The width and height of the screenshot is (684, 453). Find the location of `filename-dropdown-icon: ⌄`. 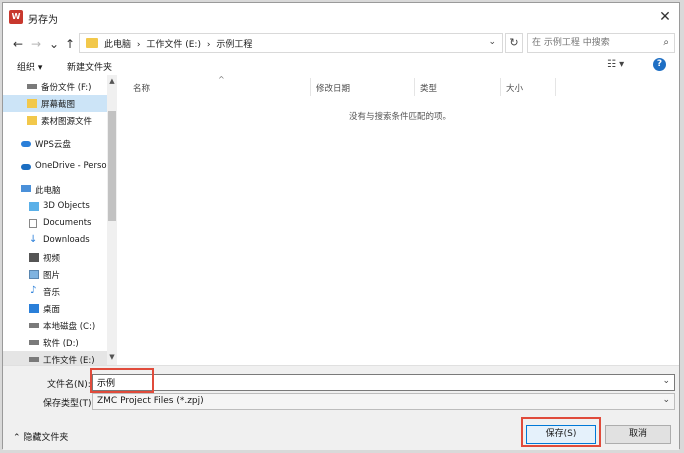

filename-dropdown-icon: ⌄ is located at coordinates (666, 381).